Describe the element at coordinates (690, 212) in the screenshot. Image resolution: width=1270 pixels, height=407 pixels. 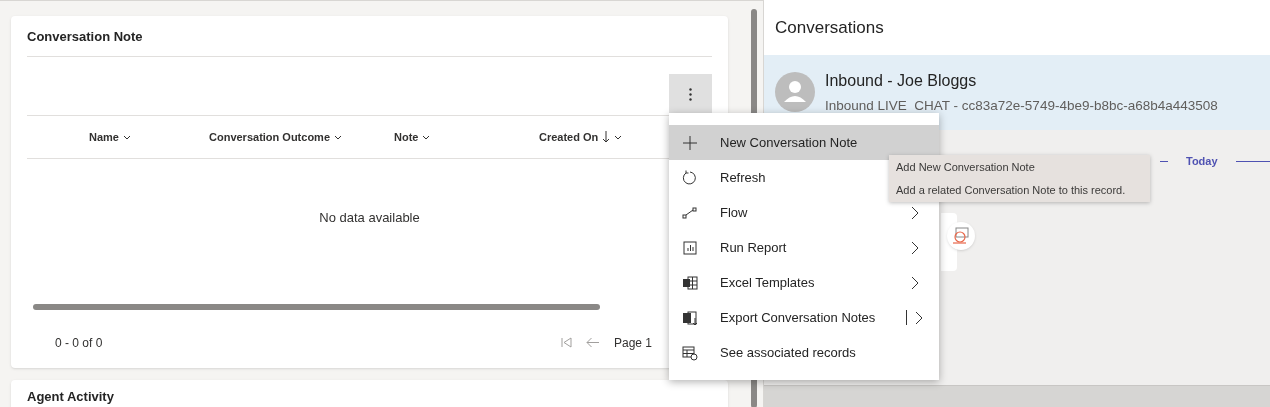
I see `flow-icon` at that location.